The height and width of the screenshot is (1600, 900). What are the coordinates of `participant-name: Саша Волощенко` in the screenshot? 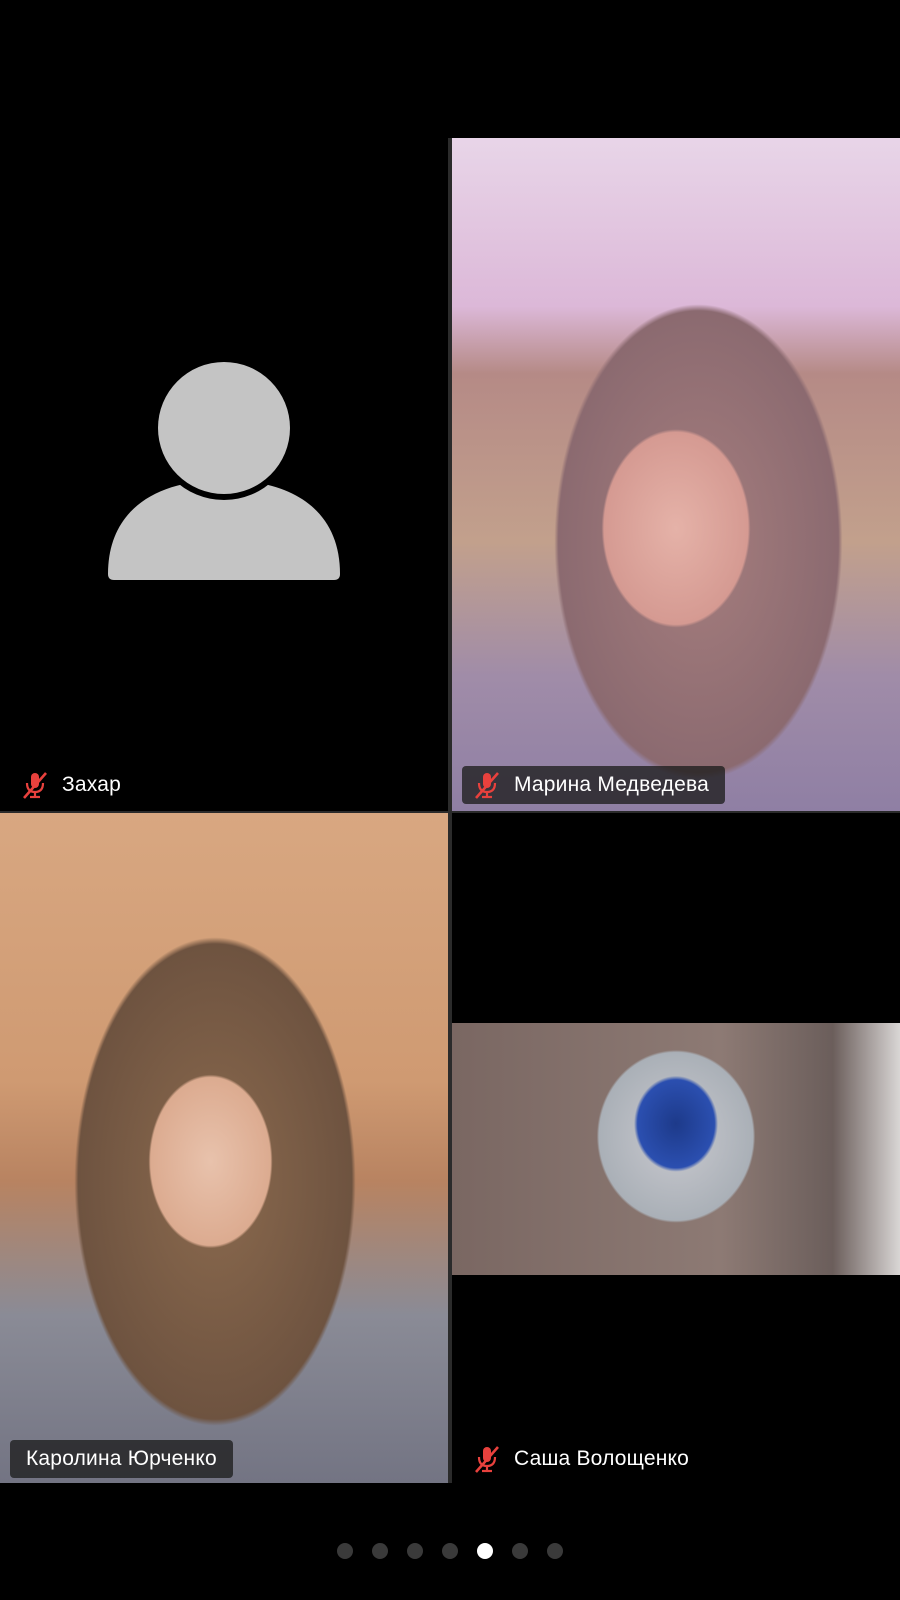 It's located at (602, 1458).